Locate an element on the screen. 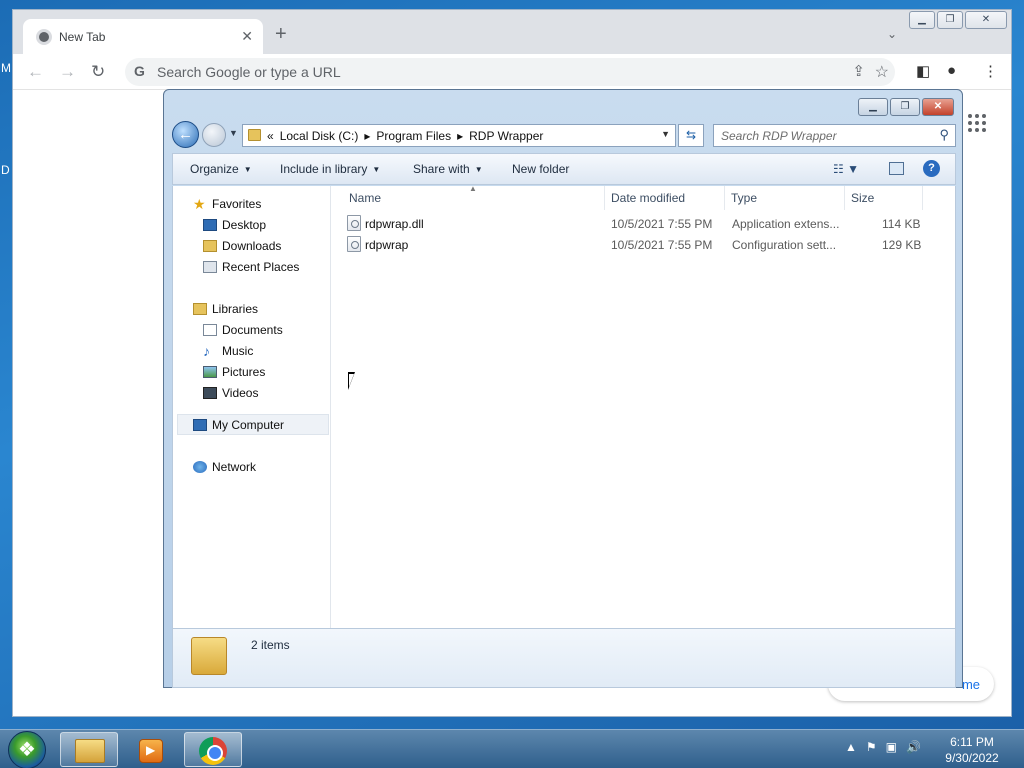  chrome-minimize-button: ▁ is located at coordinates (922, 20).